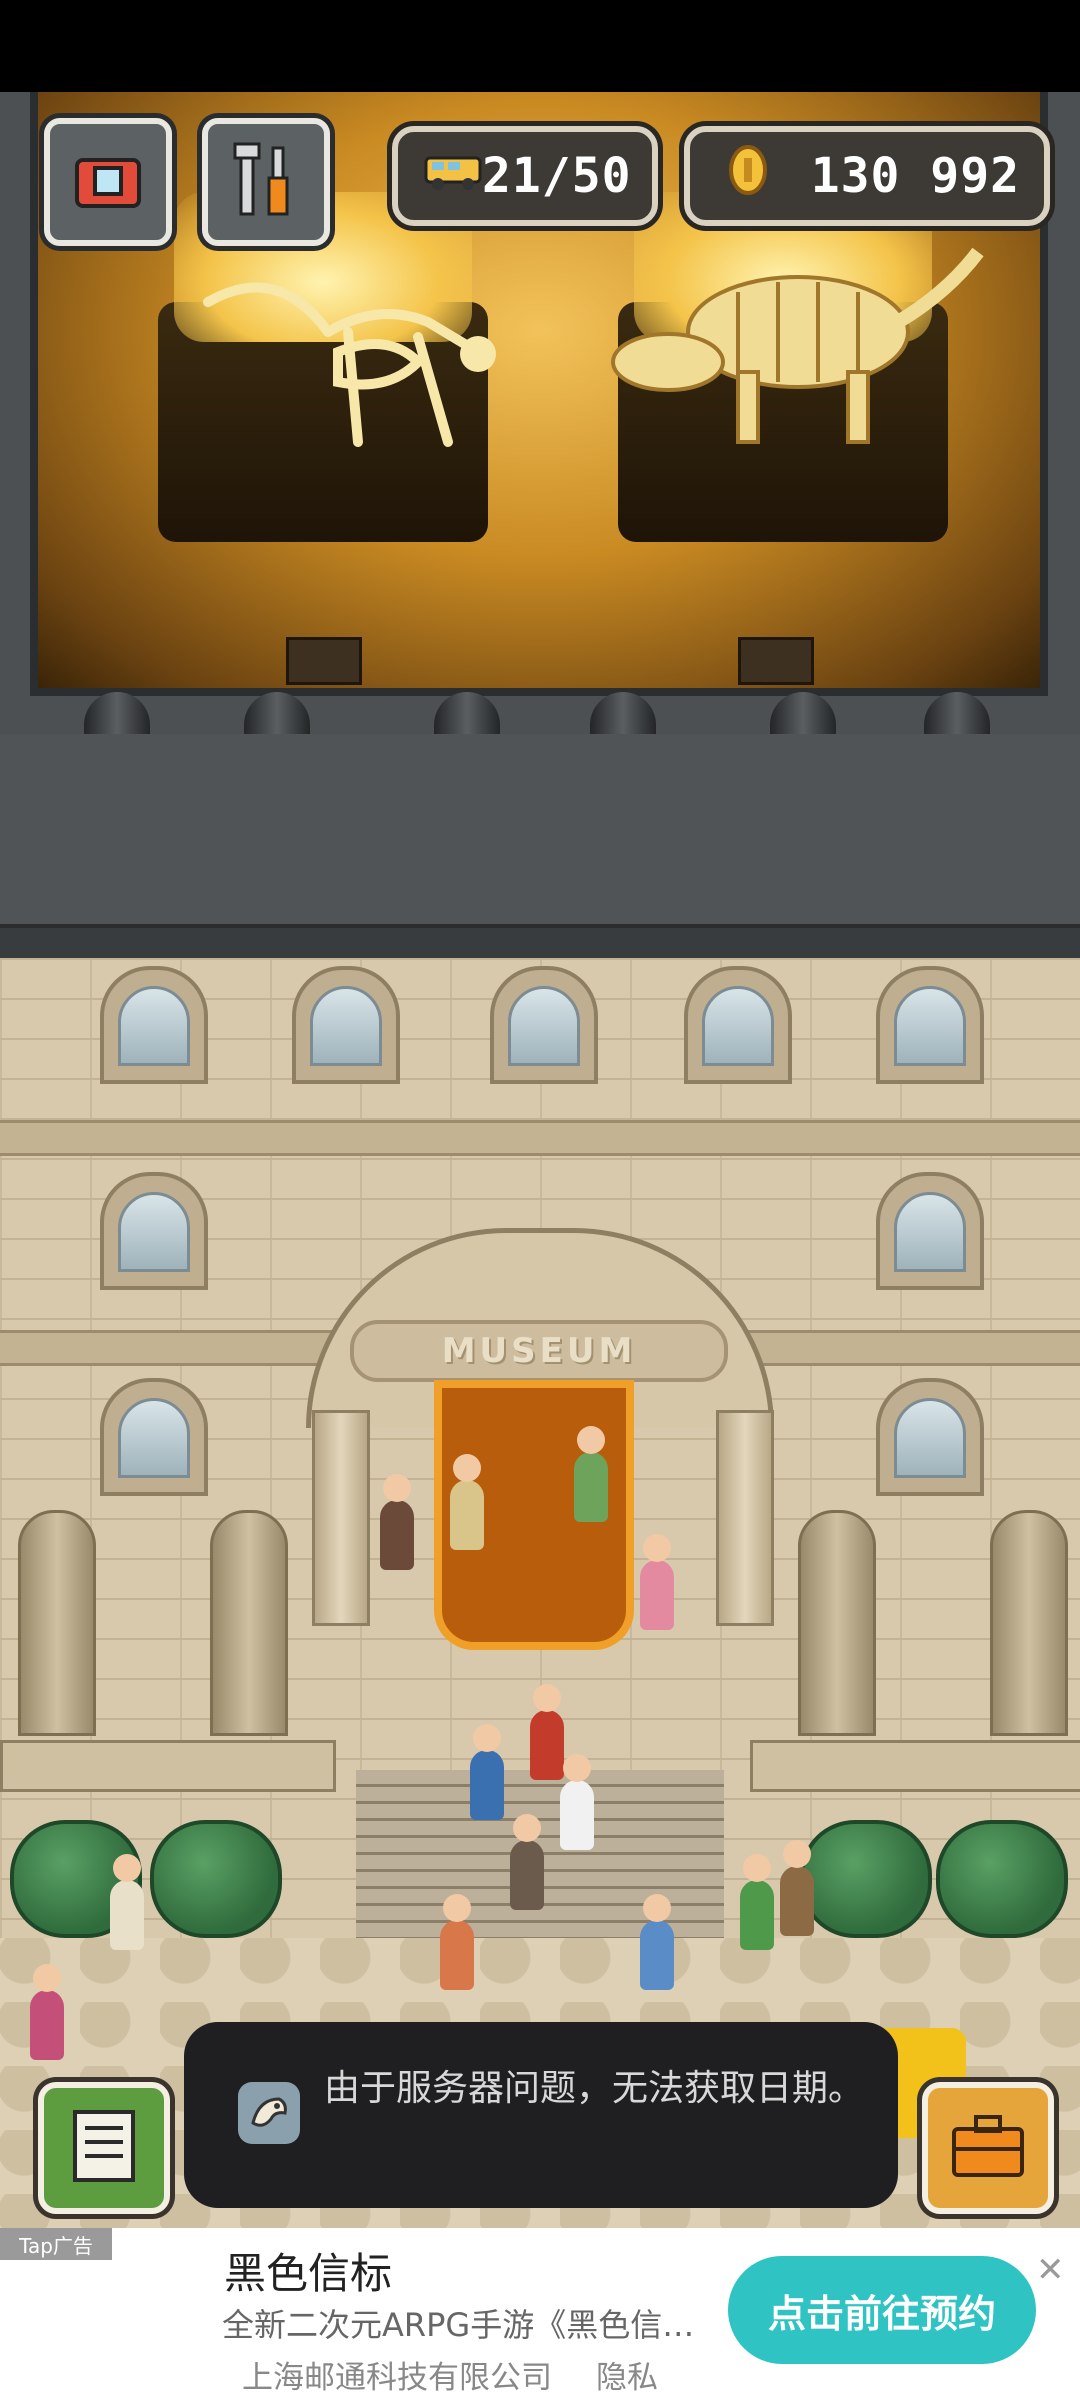 The image size is (1080, 2400). Describe the element at coordinates (540, 1138) in the screenshot. I see `facade-ledge` at that location.